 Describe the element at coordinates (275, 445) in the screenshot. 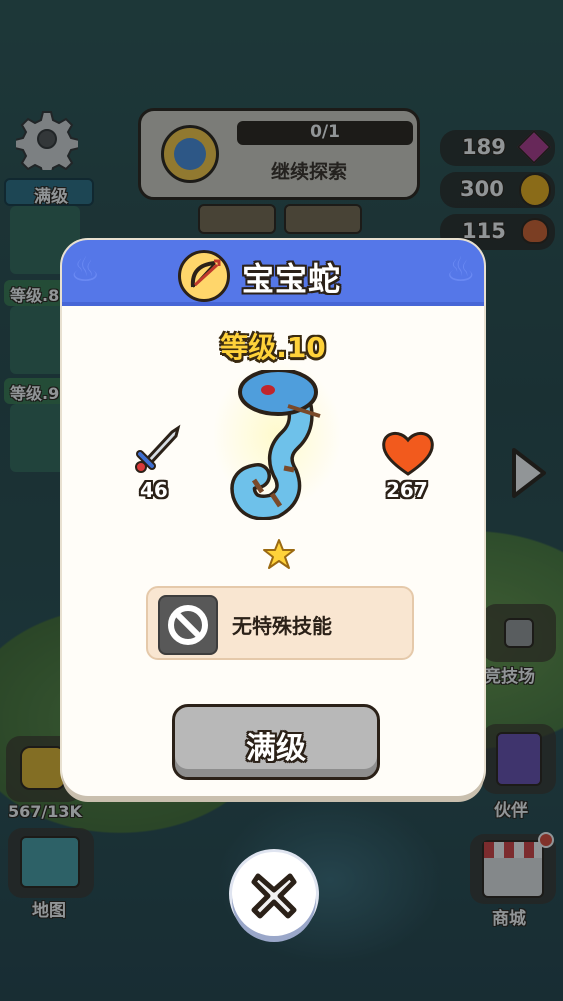

I see `snake-pet-icon` at that location.